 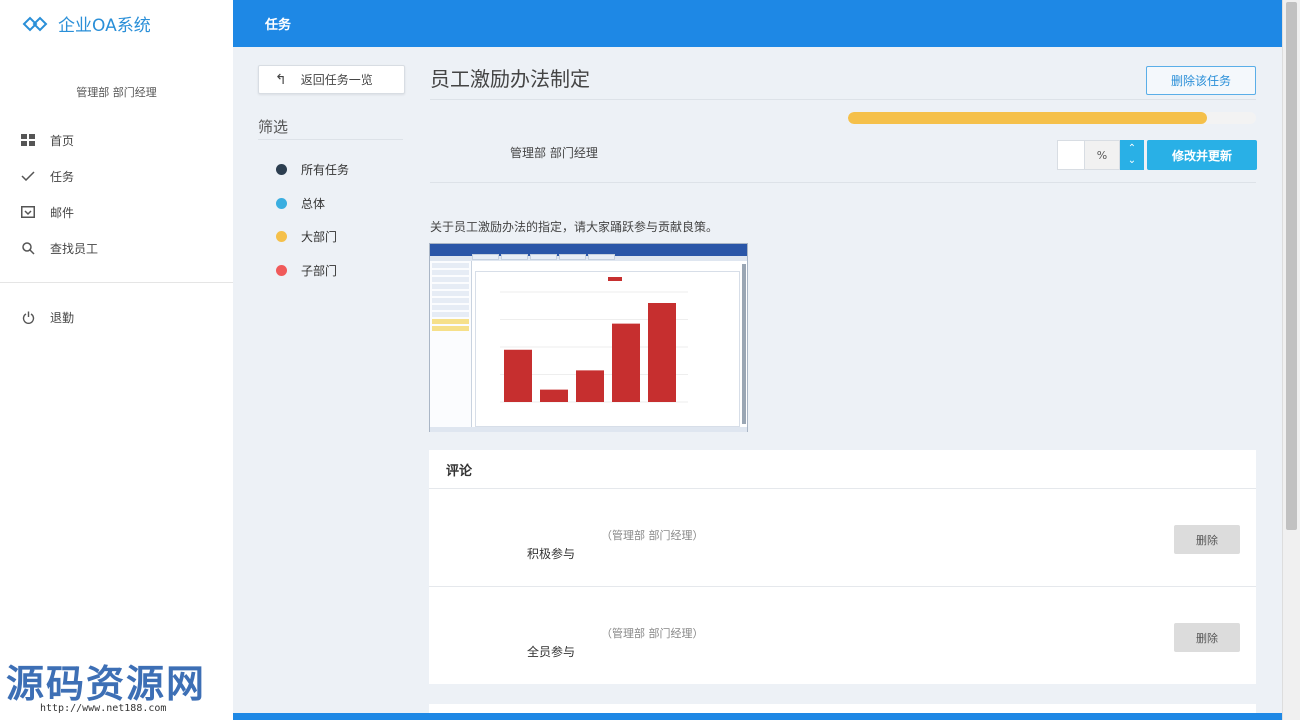 What do you see at coordinates (28, 212) in the screenshot?
I see `inbox-icon` at bounding box center [28, 212].